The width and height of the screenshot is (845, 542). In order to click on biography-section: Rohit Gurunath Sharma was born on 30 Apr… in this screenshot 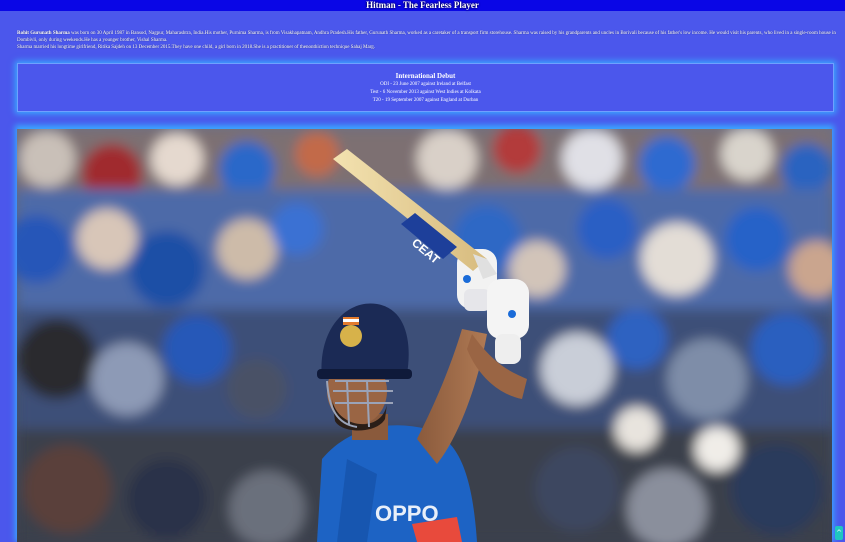, I will do `click(427, 40)`.